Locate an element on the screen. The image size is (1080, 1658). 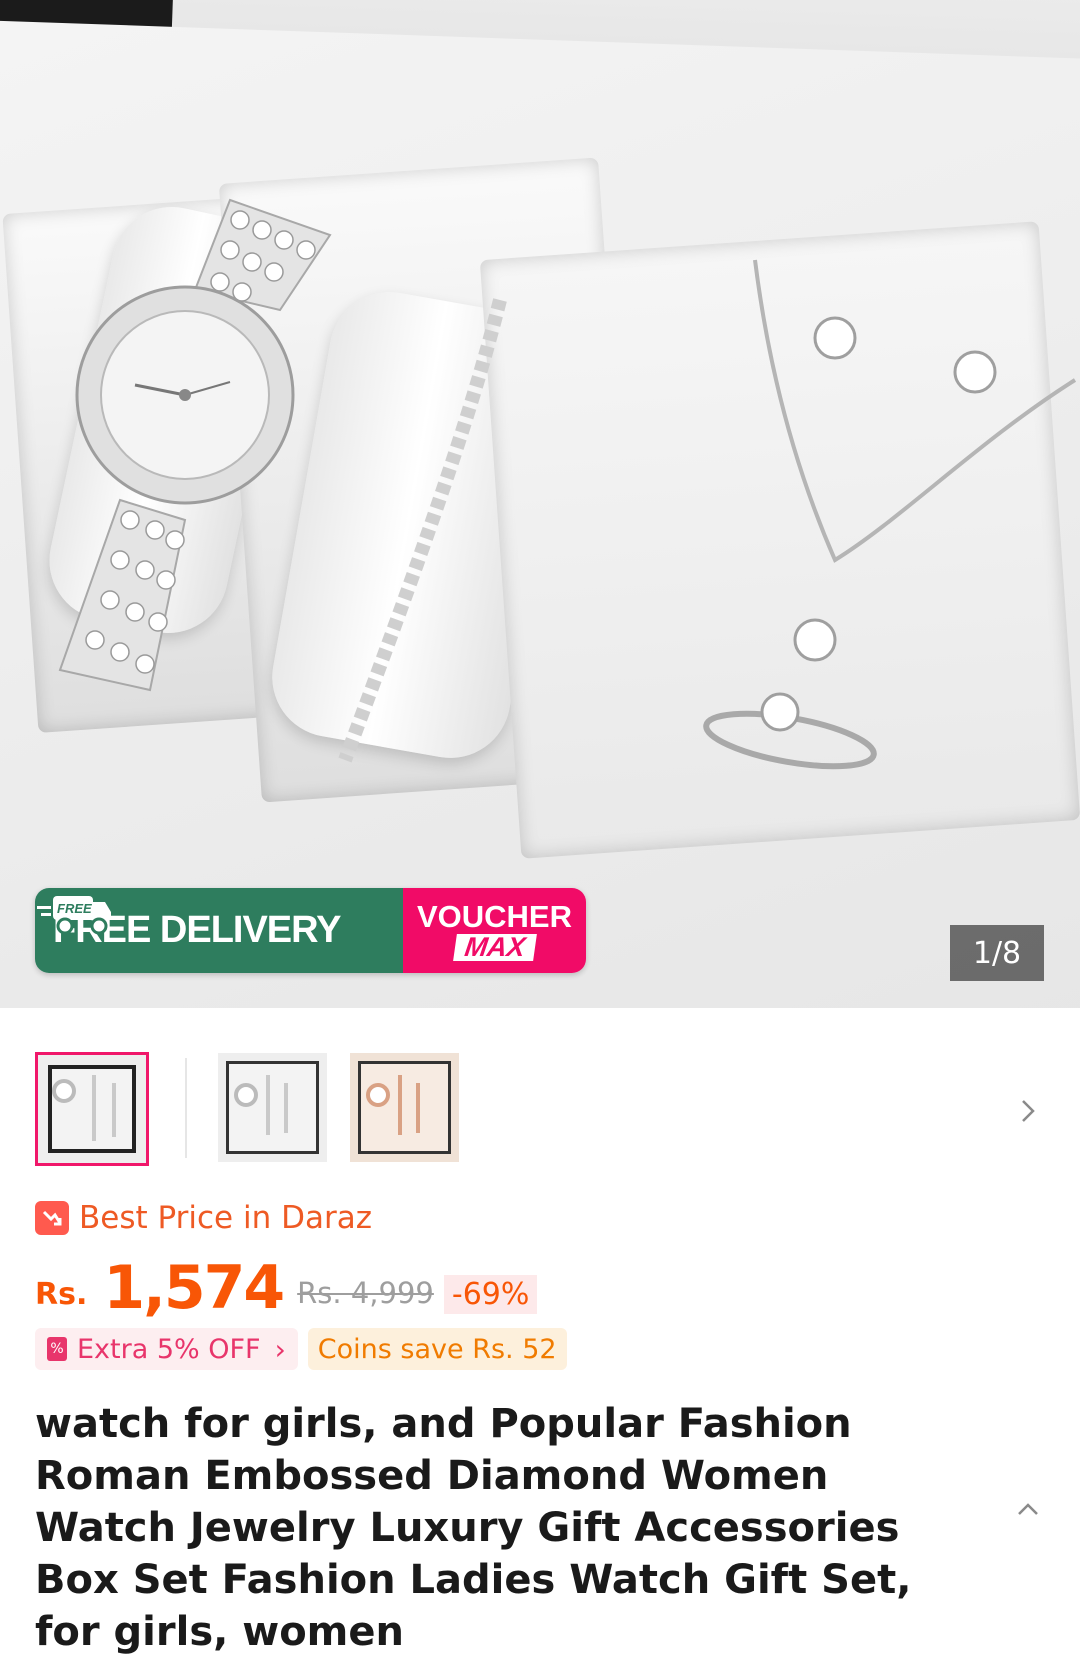
free-delivery-badge: FREE FREE DELIVERY is located at coordinates (219, 930).